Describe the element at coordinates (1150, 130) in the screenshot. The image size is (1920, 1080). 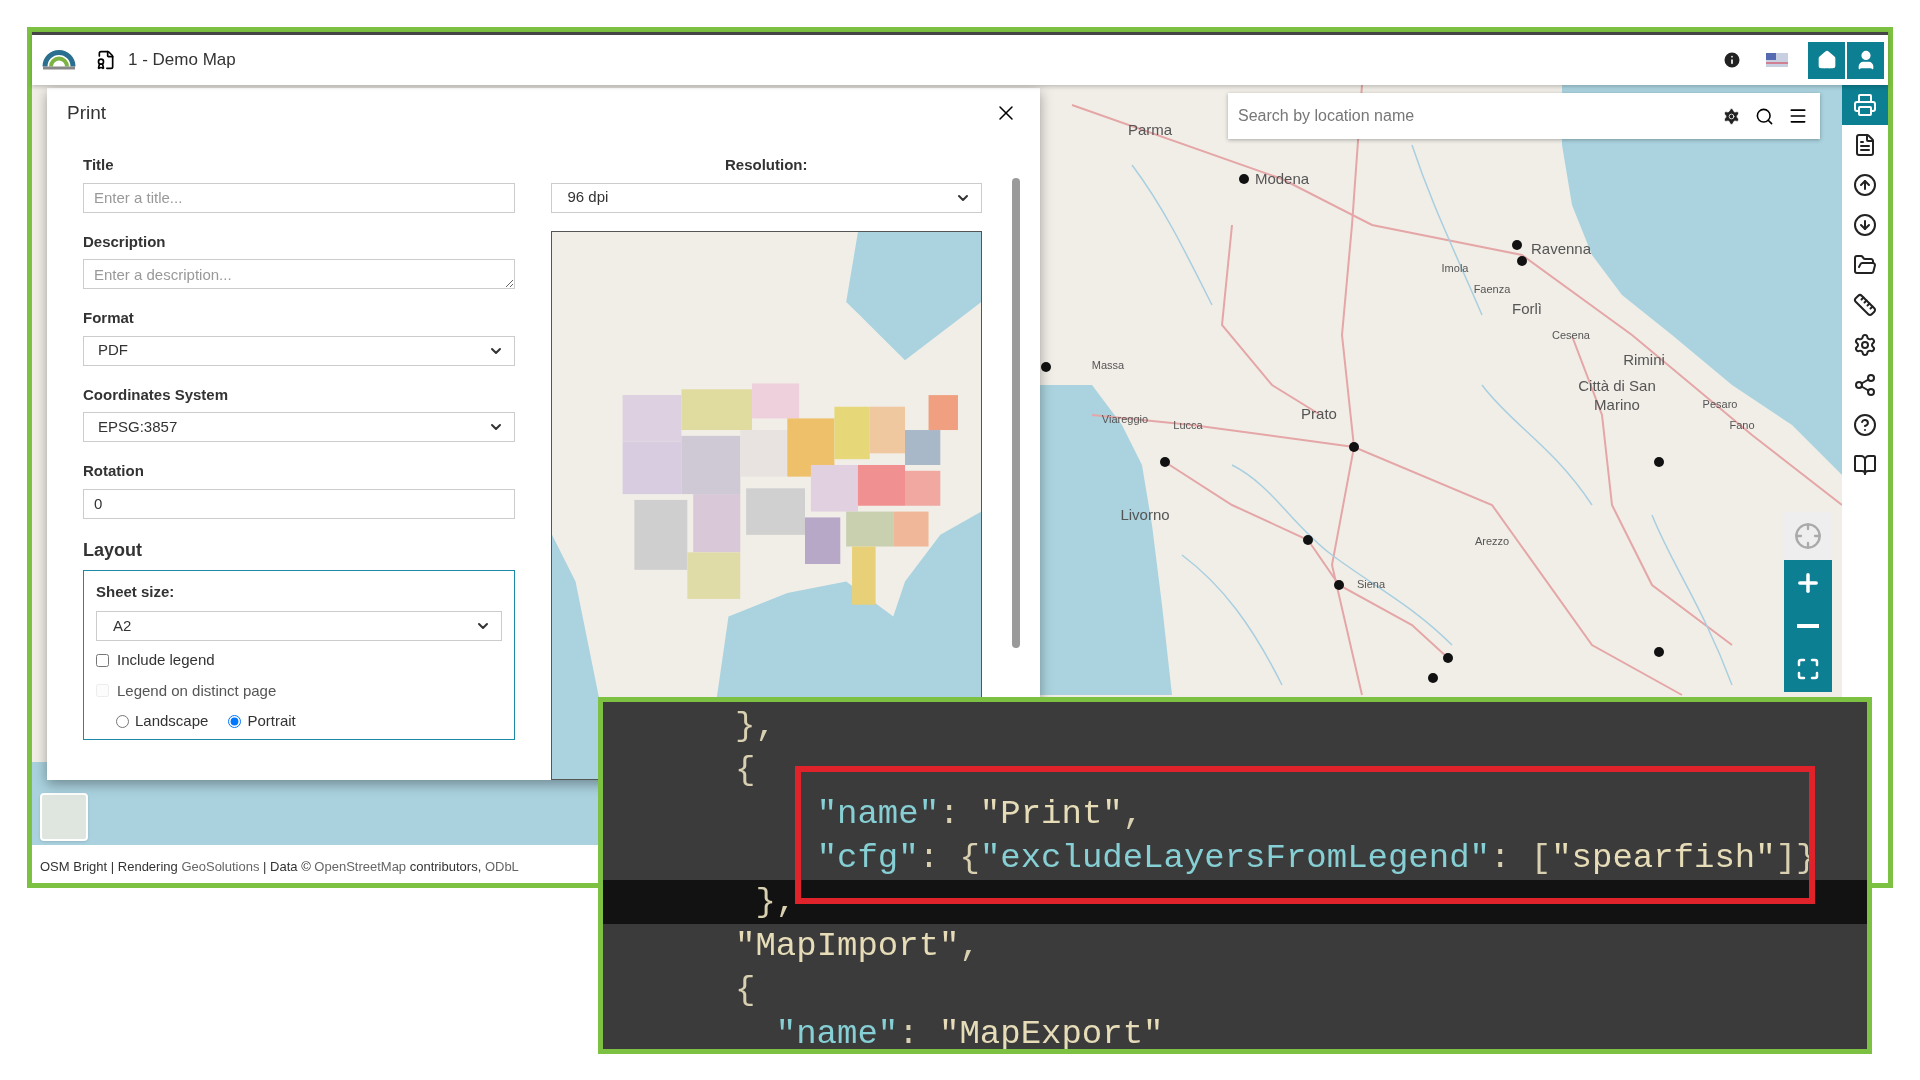
I see `place-label: Parma` at that location.